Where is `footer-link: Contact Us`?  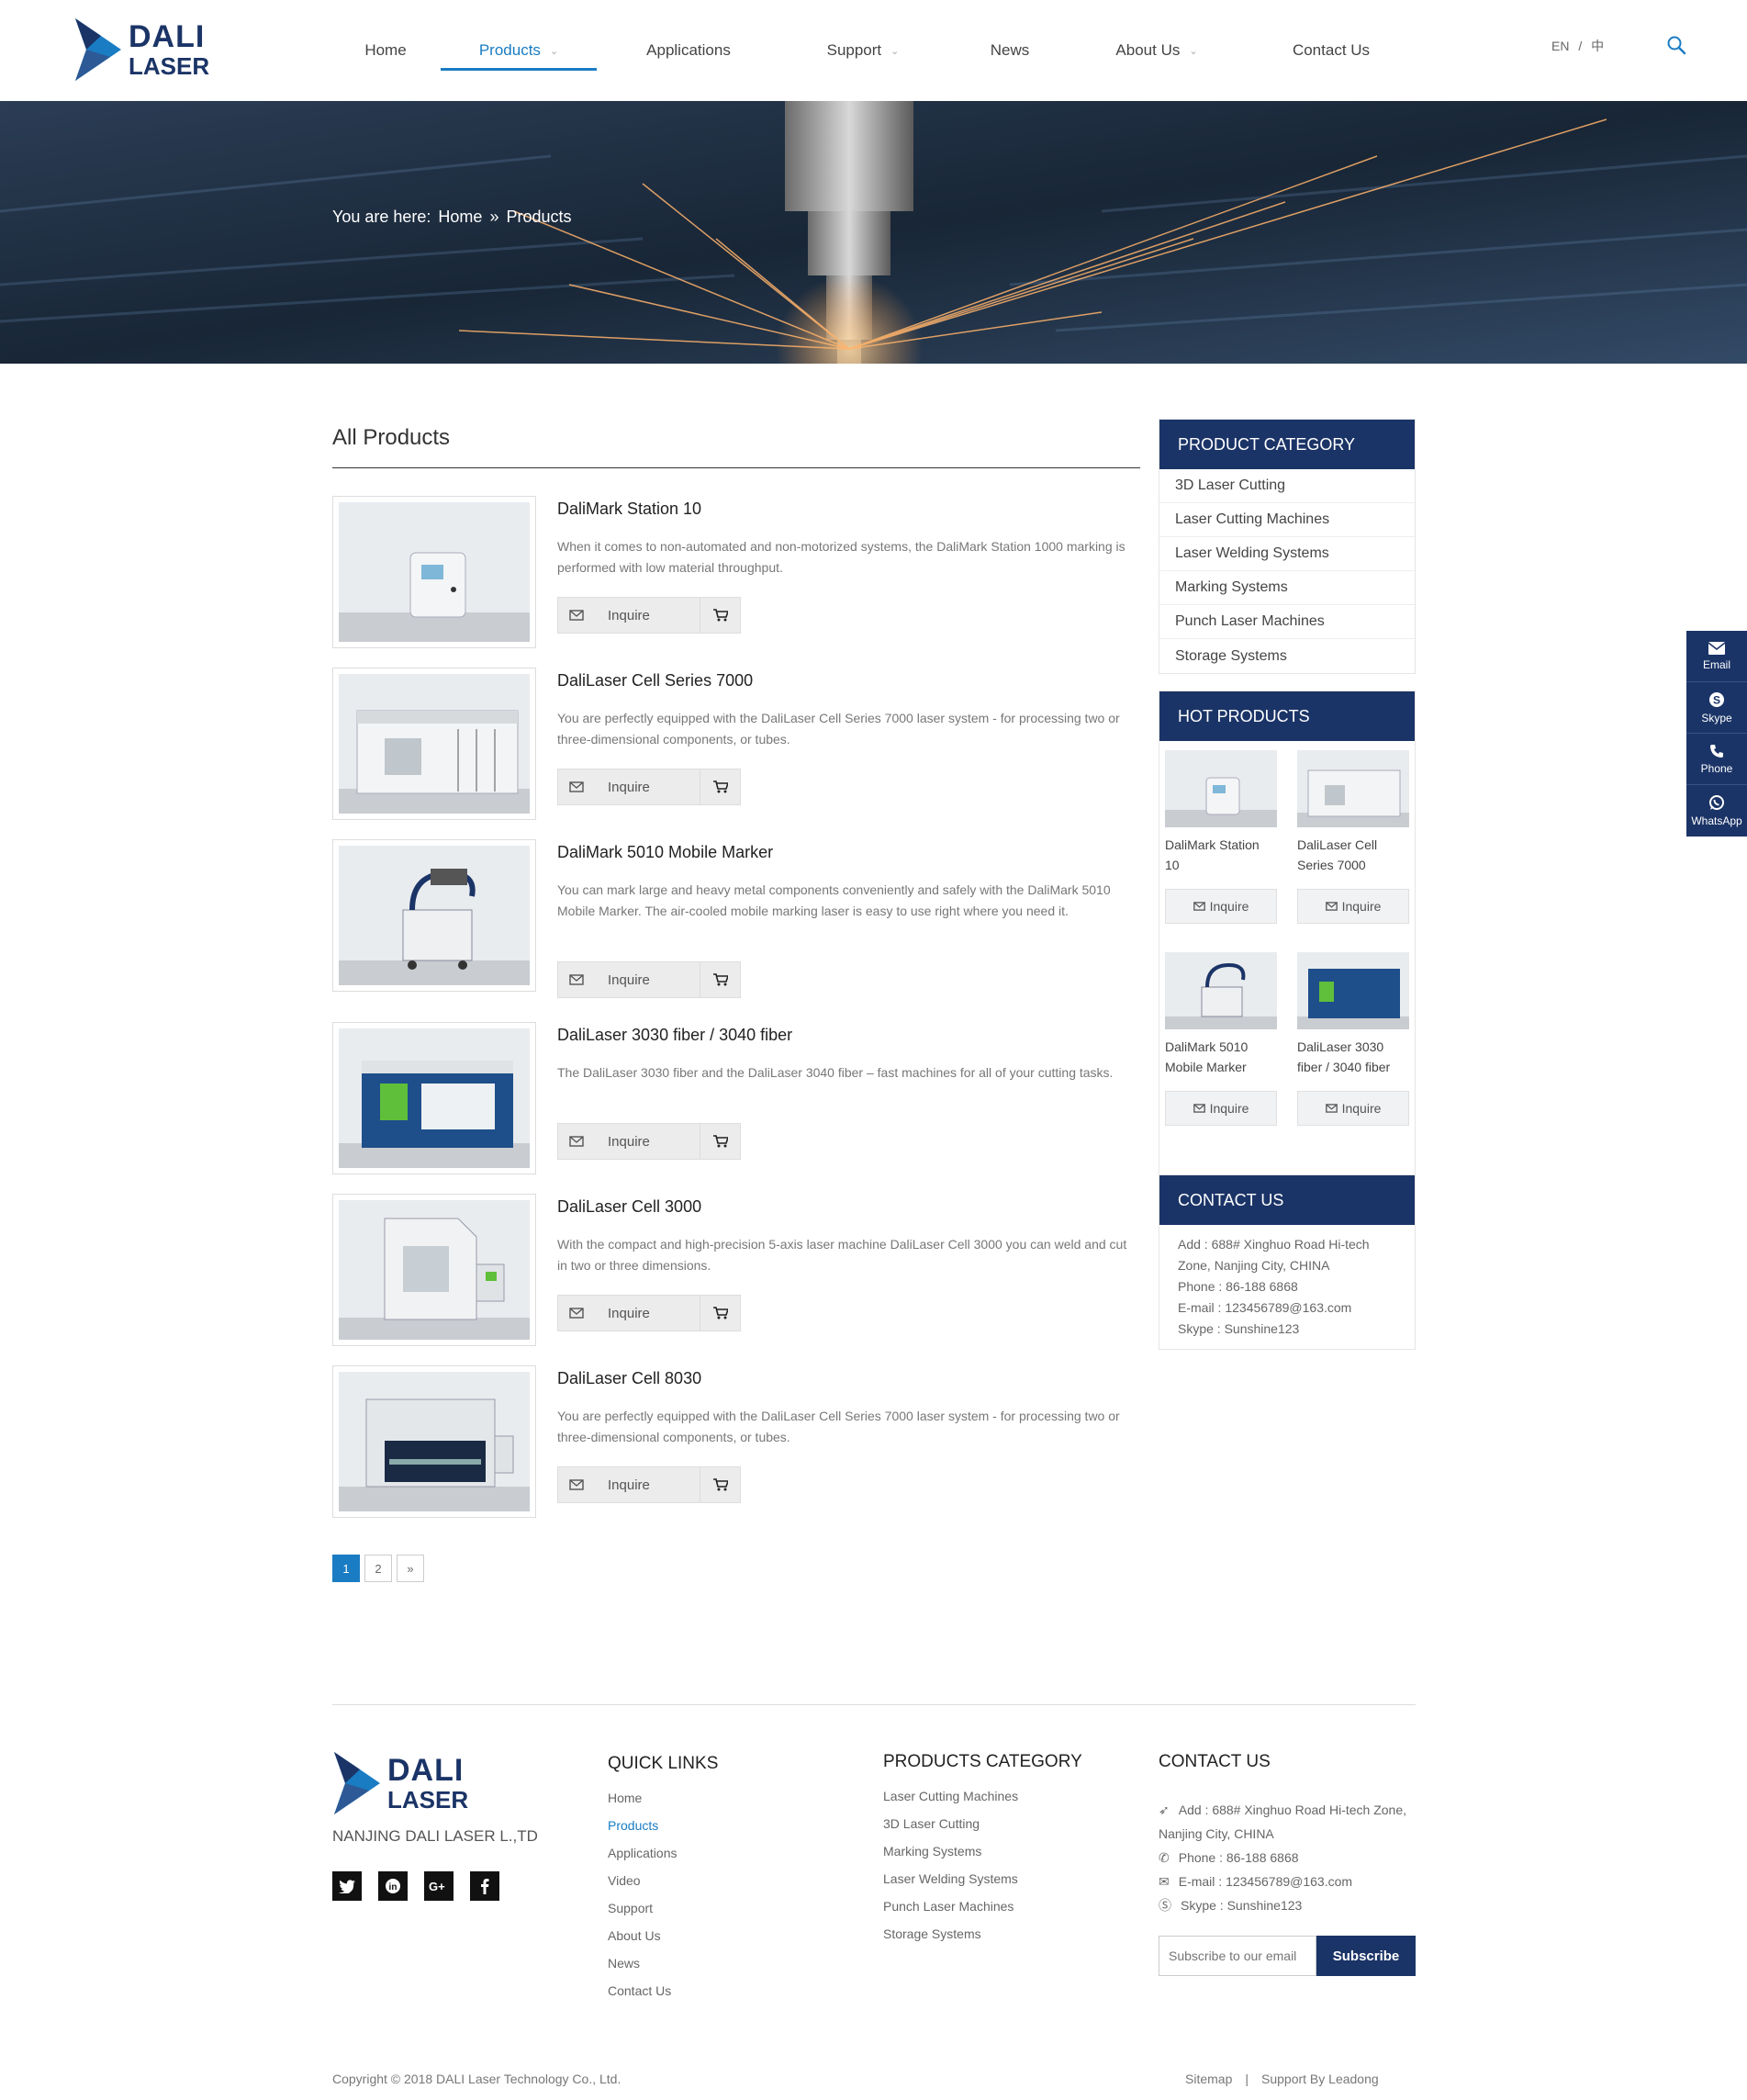 footer-link: Contact Us is located at coordinates (663, 1997).